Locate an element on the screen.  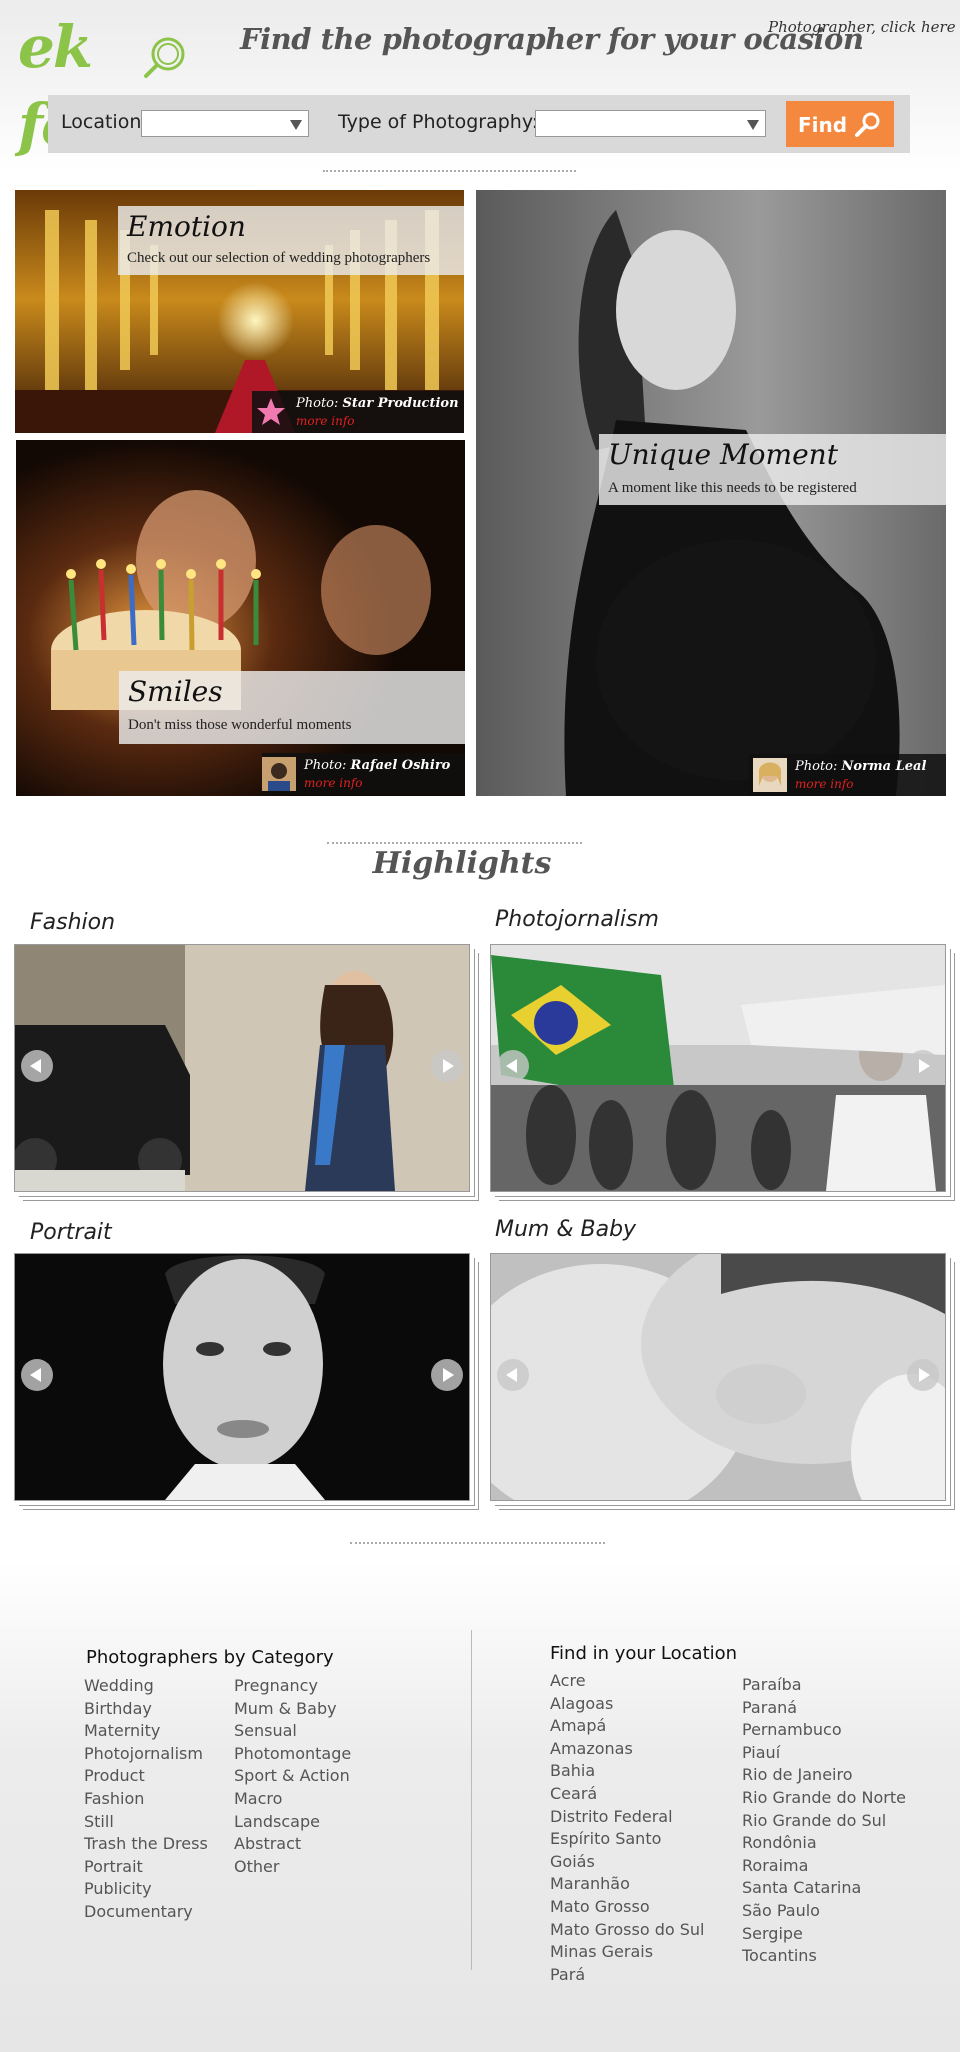
find-button: Find is located at coordinates (840, 124).